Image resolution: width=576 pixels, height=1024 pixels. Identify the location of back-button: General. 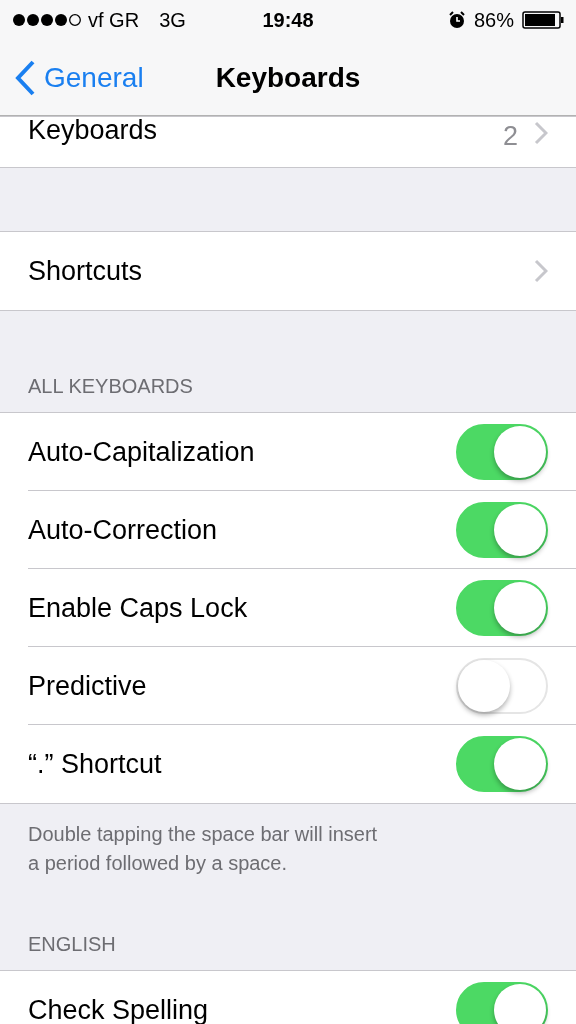
(75, 77).